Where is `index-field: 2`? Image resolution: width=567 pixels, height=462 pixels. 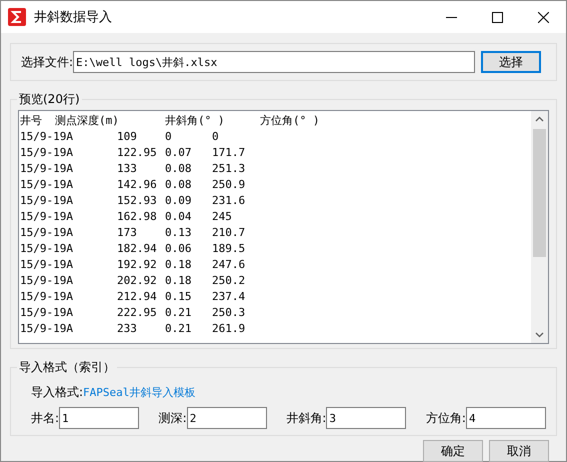 index-field: 2 is located at coordinates (226, 418).